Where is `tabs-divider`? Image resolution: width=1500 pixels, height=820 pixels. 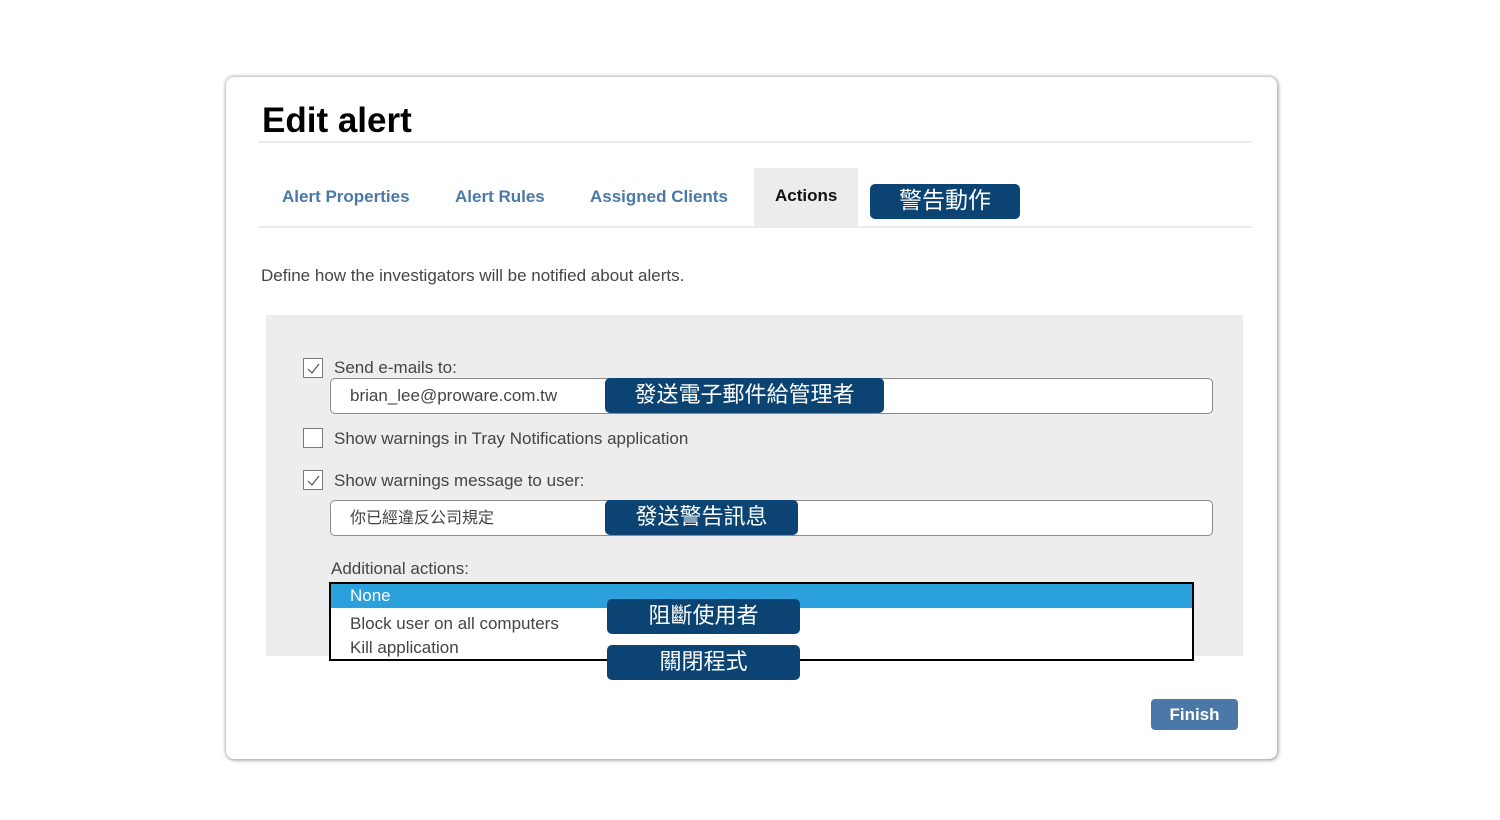
tabs-divider is located at coordinates (755, 227).